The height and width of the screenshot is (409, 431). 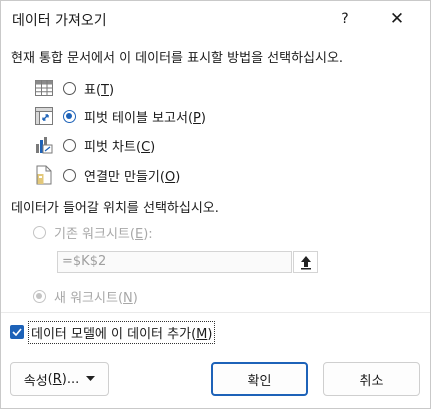 What do you see at coordinates (105, 90) in the screenshot?
I see `table-mnemonic: T` at bounding box center [105, 90].